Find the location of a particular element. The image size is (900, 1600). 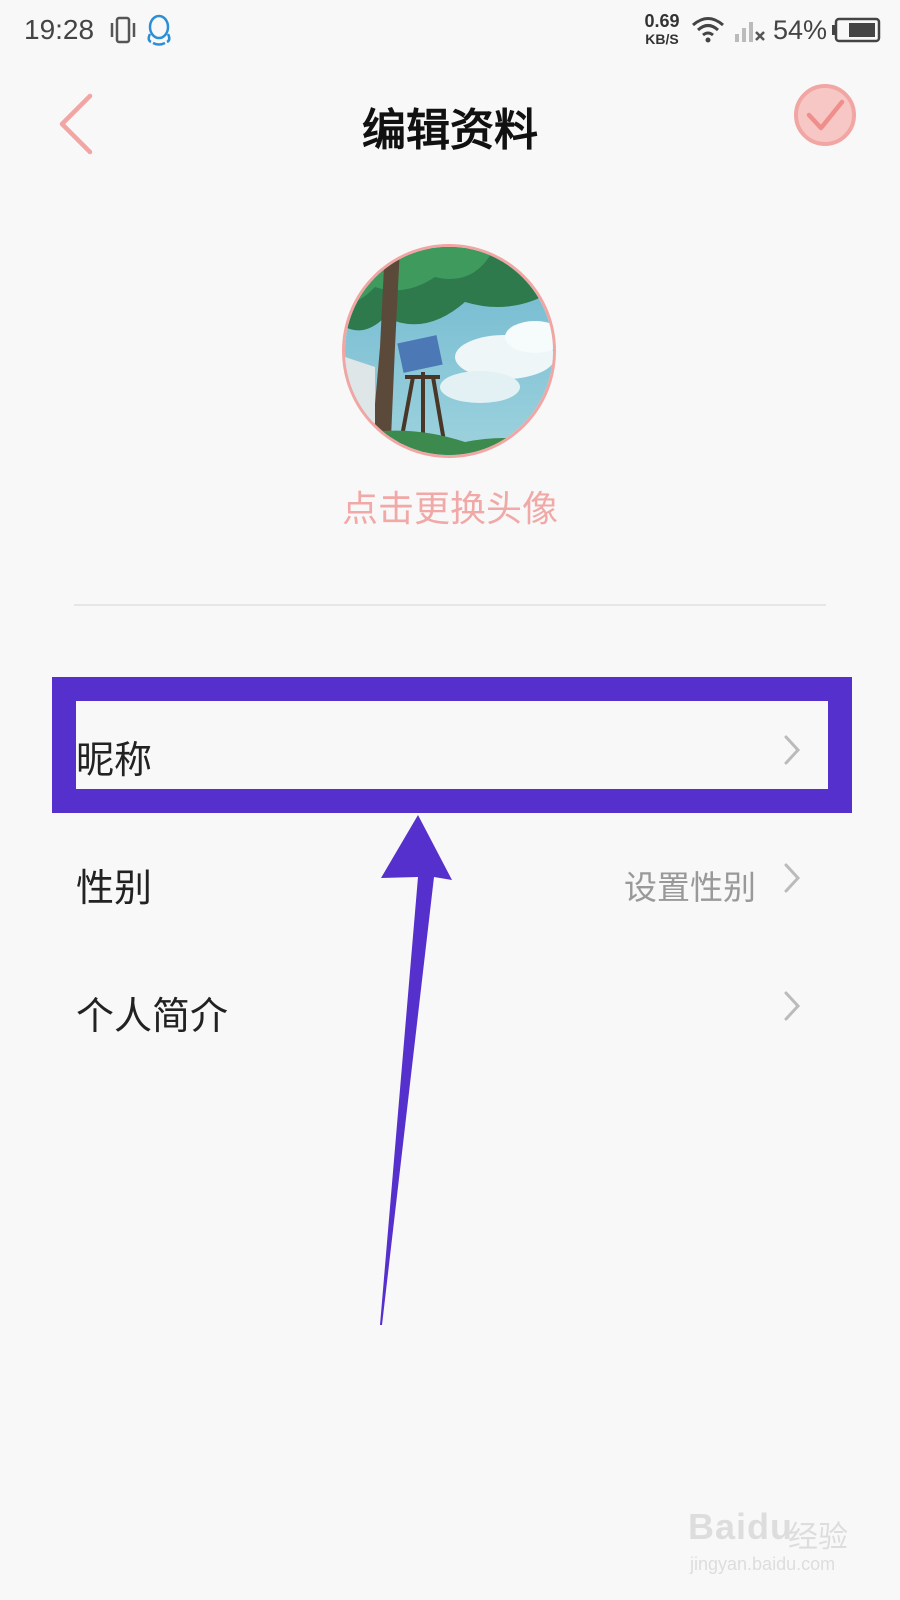

avatar-image is located at coordinates (449, 351).